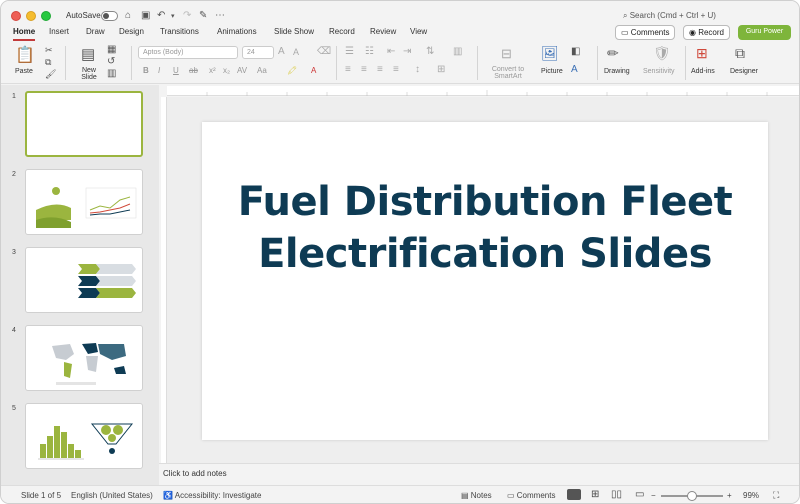 This screenshot has width=800, height=504. What do you see at coordinates (193, 70) in the screenshot?
I see `strikethrough-icon: ab` at bounding box center [193, 70].